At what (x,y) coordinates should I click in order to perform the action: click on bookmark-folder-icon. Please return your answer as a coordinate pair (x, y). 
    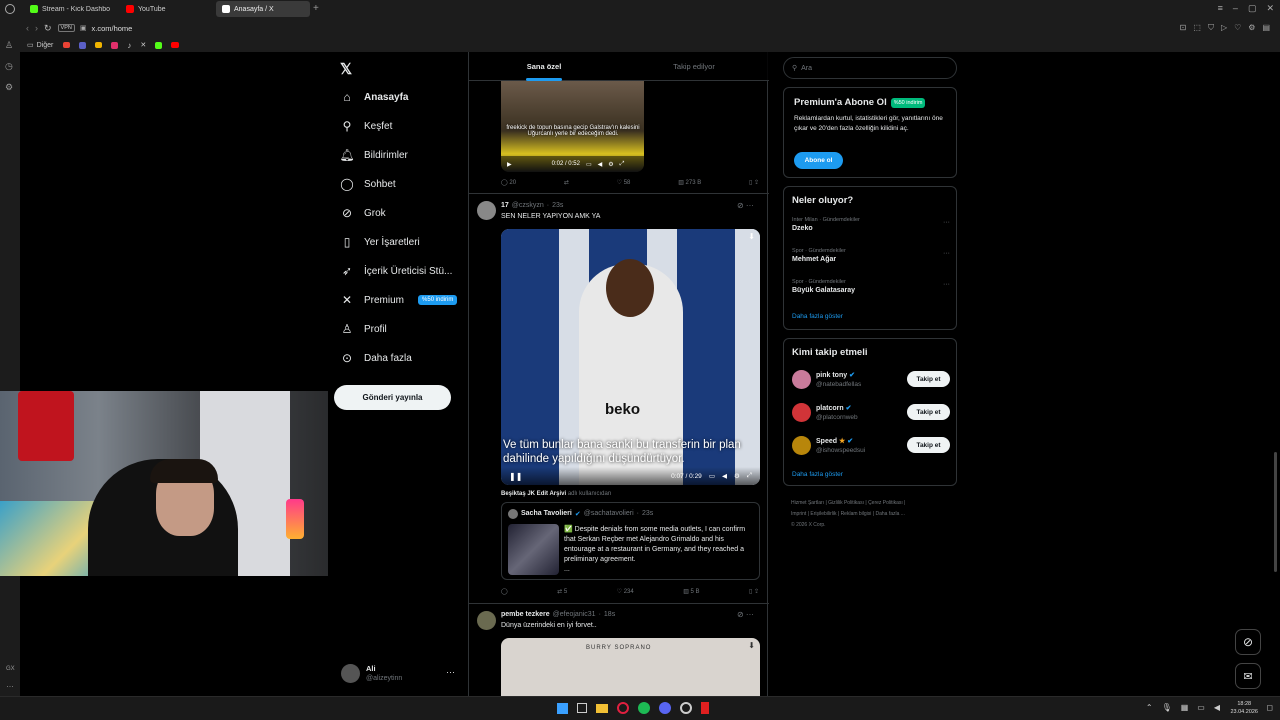
    Looking at the image, I should click on (99, 45).